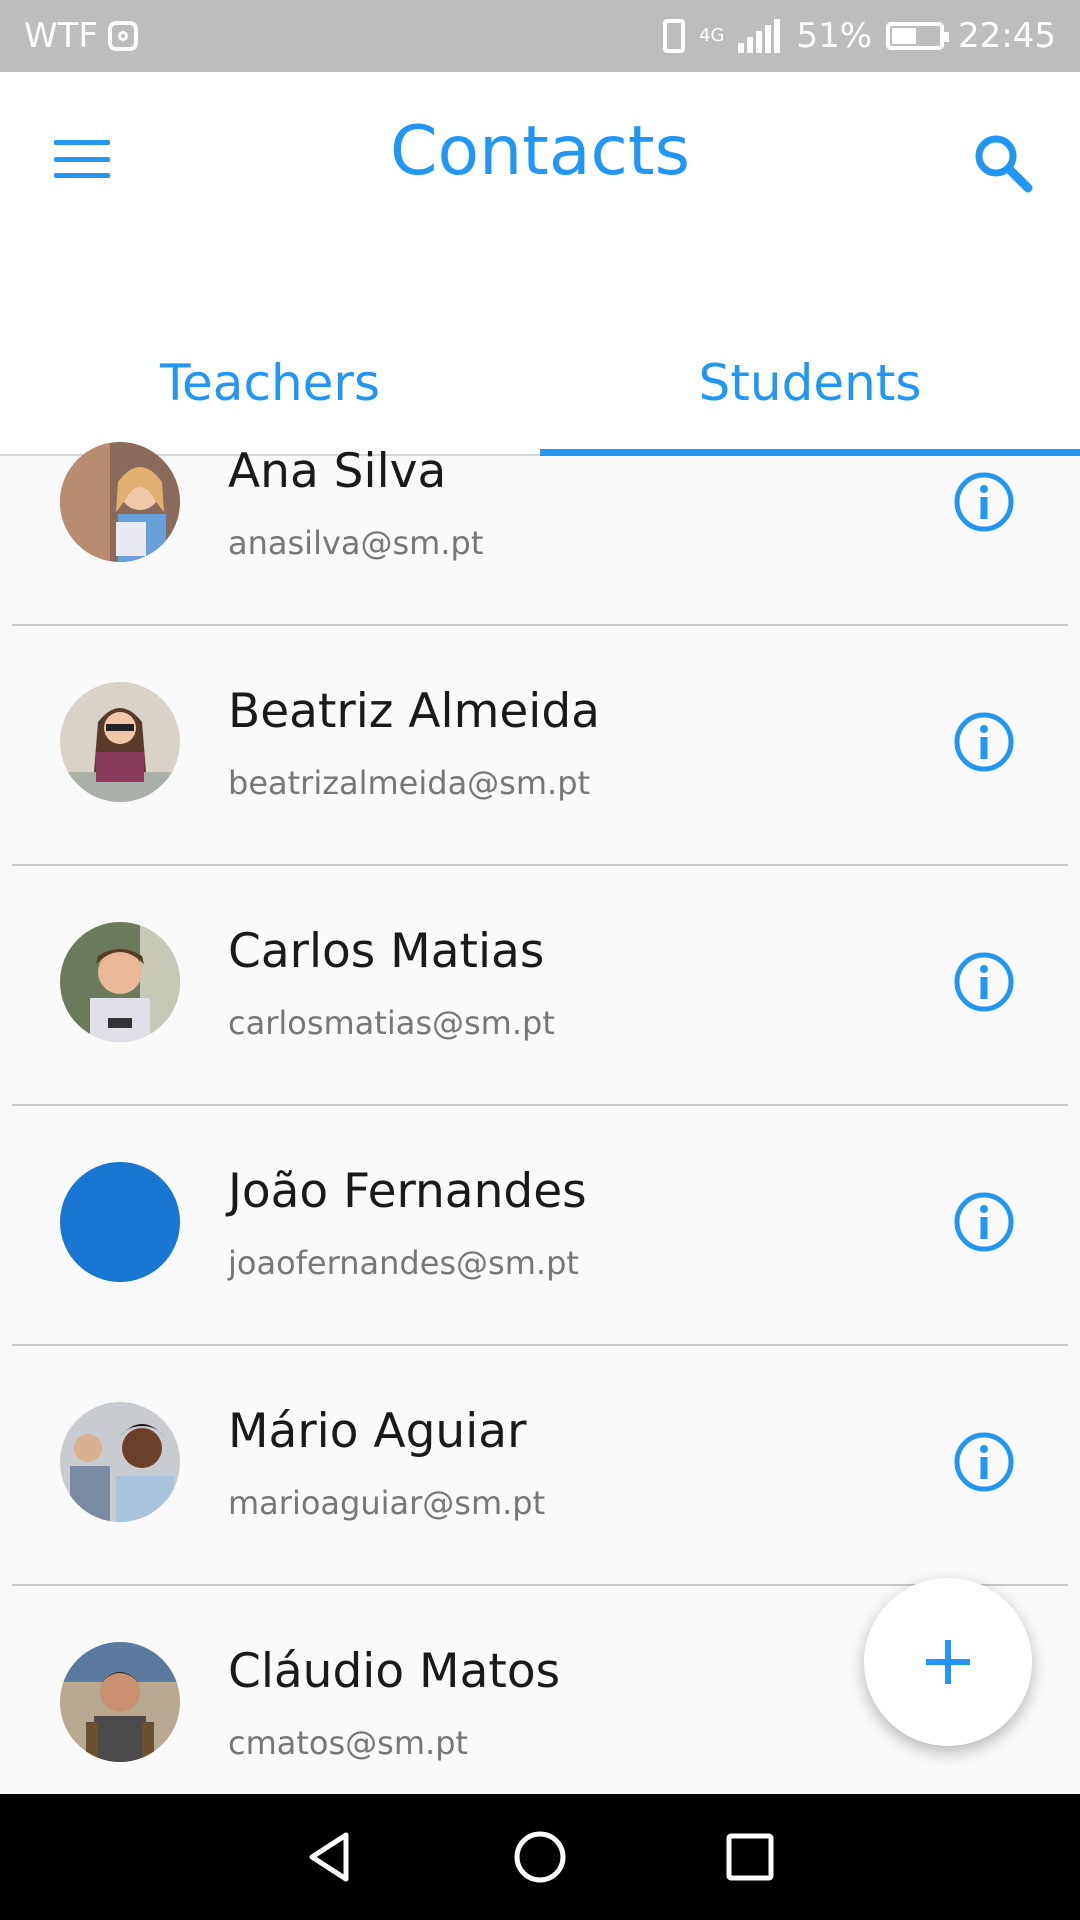 Image resolution: width=1080 pixels, height=1920 pixels. I want to click on battery-percent: 51%, so click(834, 36).